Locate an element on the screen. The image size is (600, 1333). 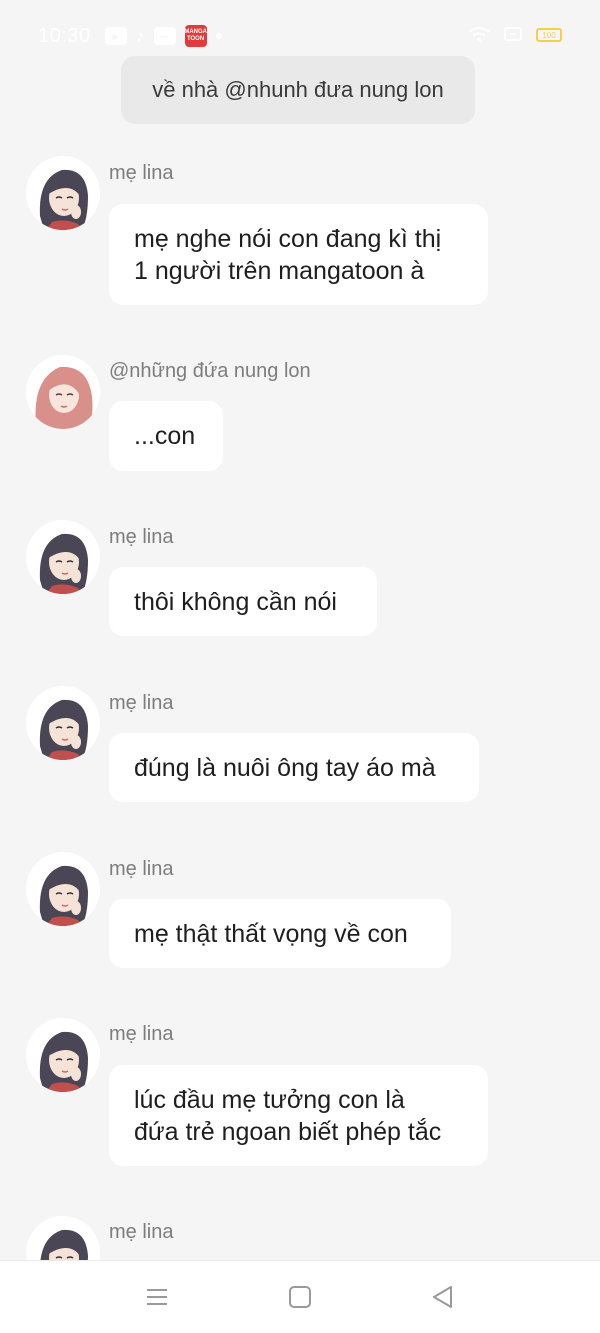
system-message: về nhà @nhunh đưa nung lon is located at coordinates (298, 90).